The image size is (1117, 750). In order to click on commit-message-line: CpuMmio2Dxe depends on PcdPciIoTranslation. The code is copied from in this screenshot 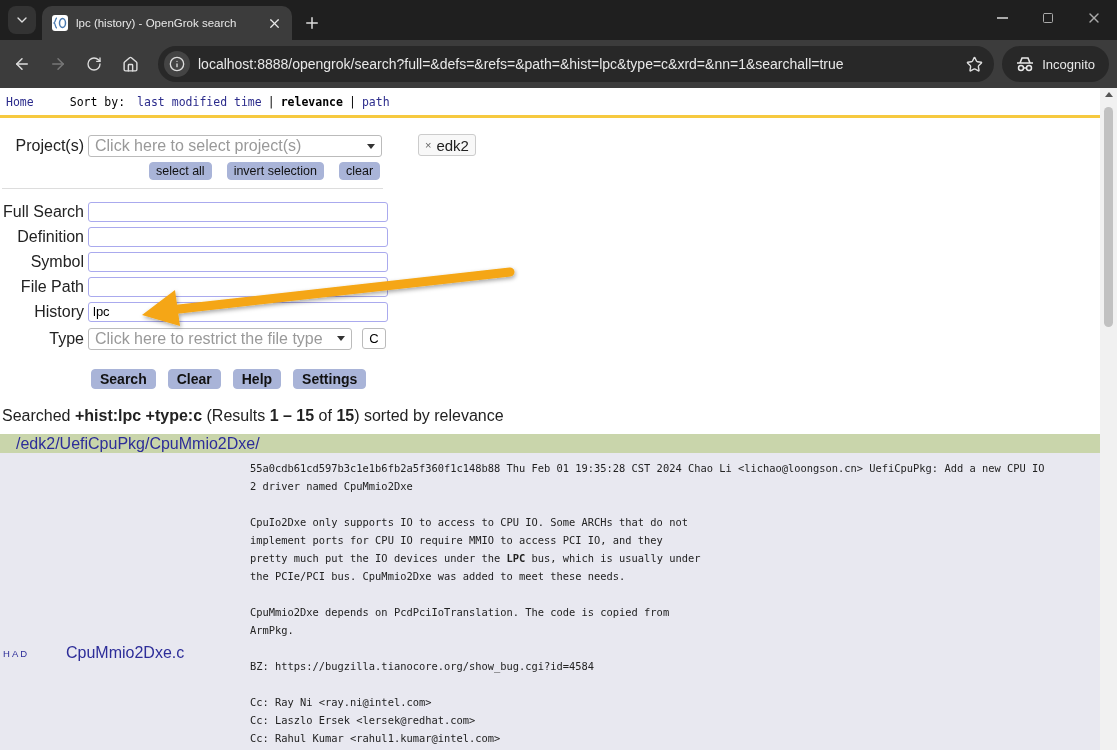, I will do `click(460, 612)`.